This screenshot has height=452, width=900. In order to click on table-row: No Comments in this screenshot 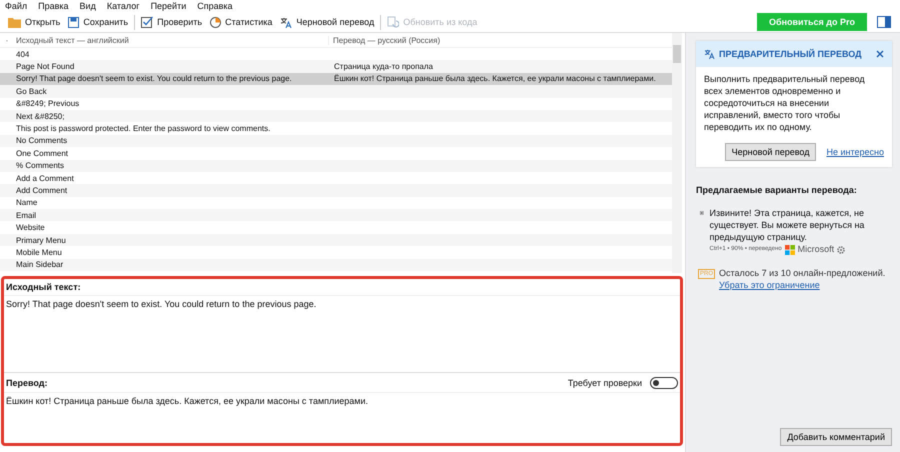, I will do `click(336, 141)`.